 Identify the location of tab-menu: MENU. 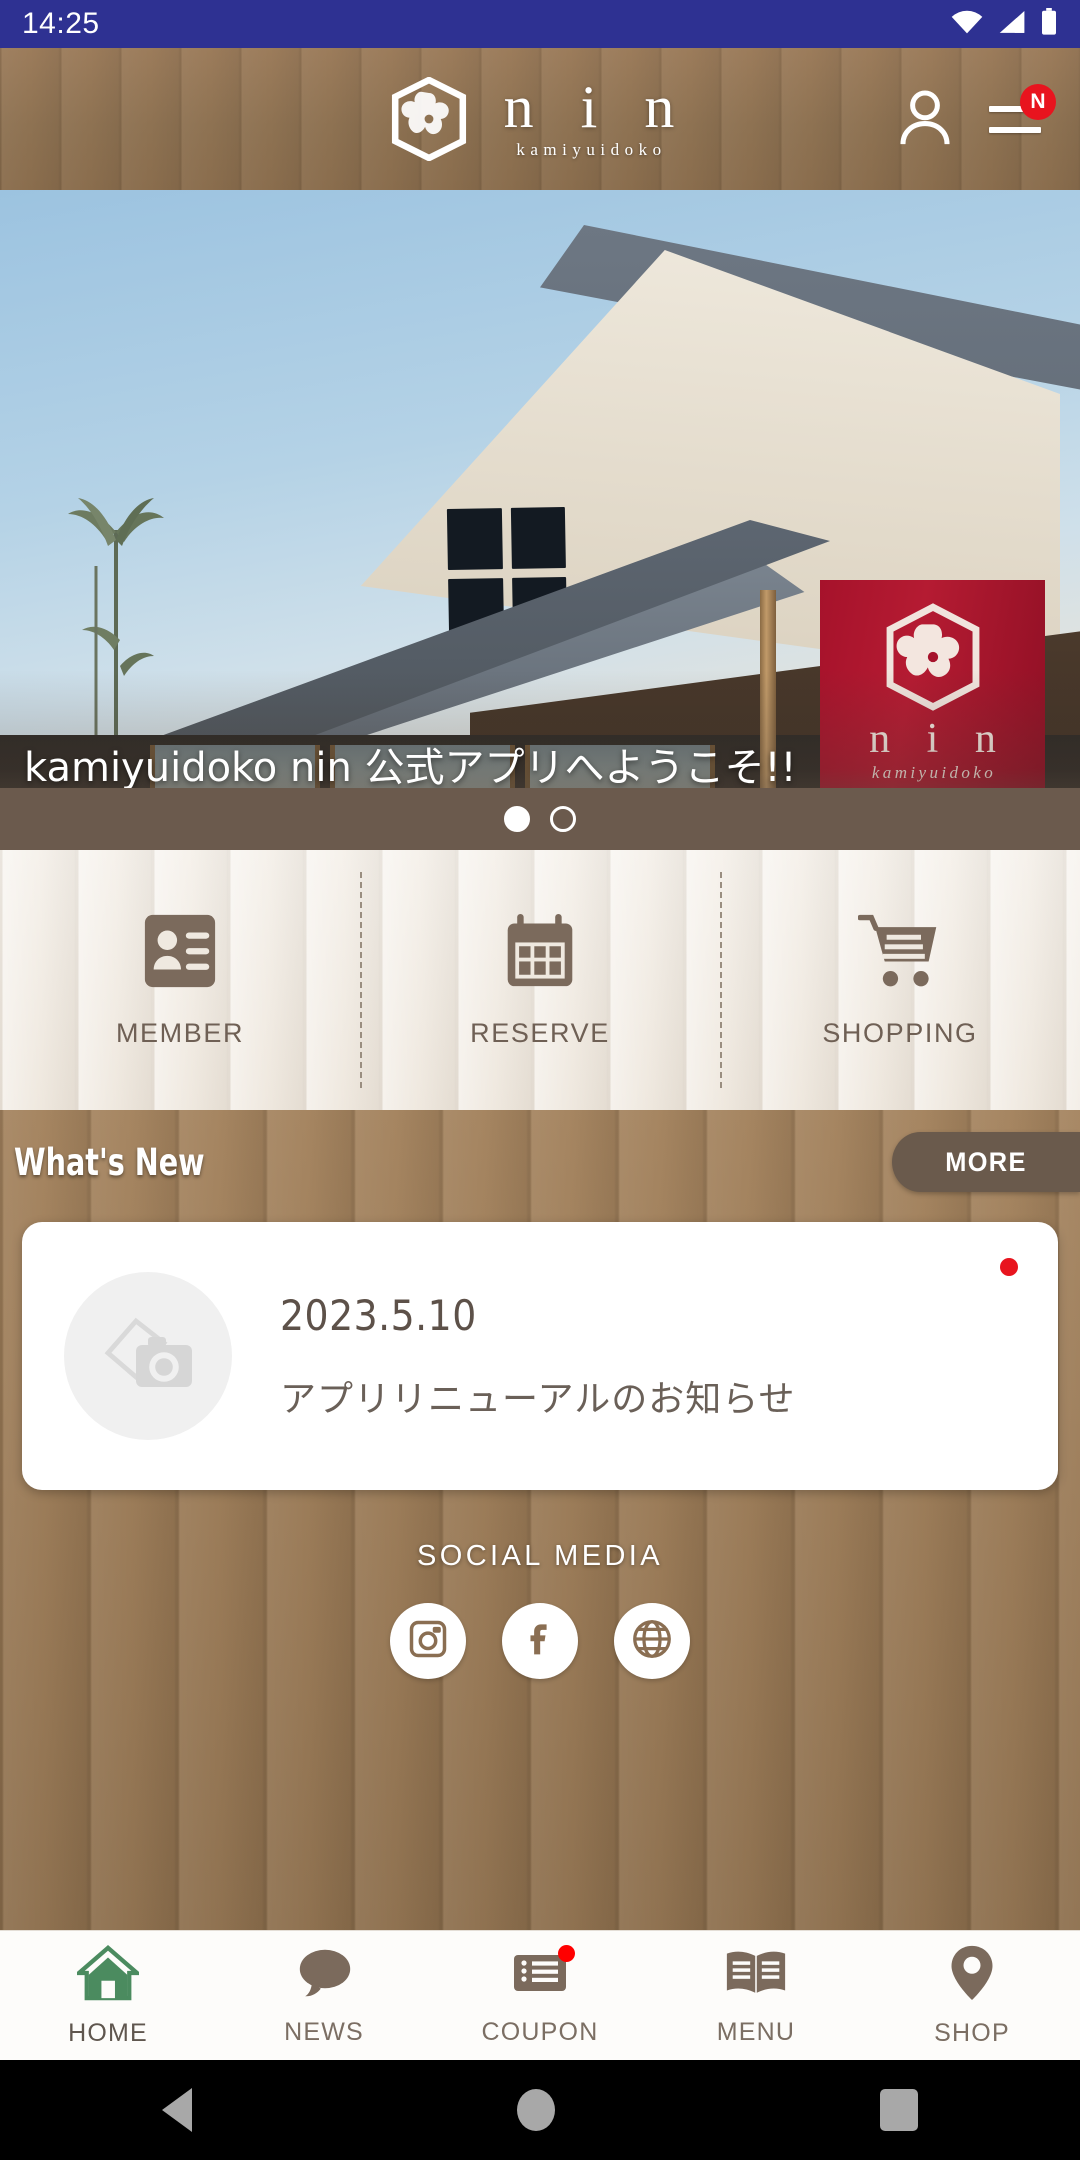
(756, 1995).